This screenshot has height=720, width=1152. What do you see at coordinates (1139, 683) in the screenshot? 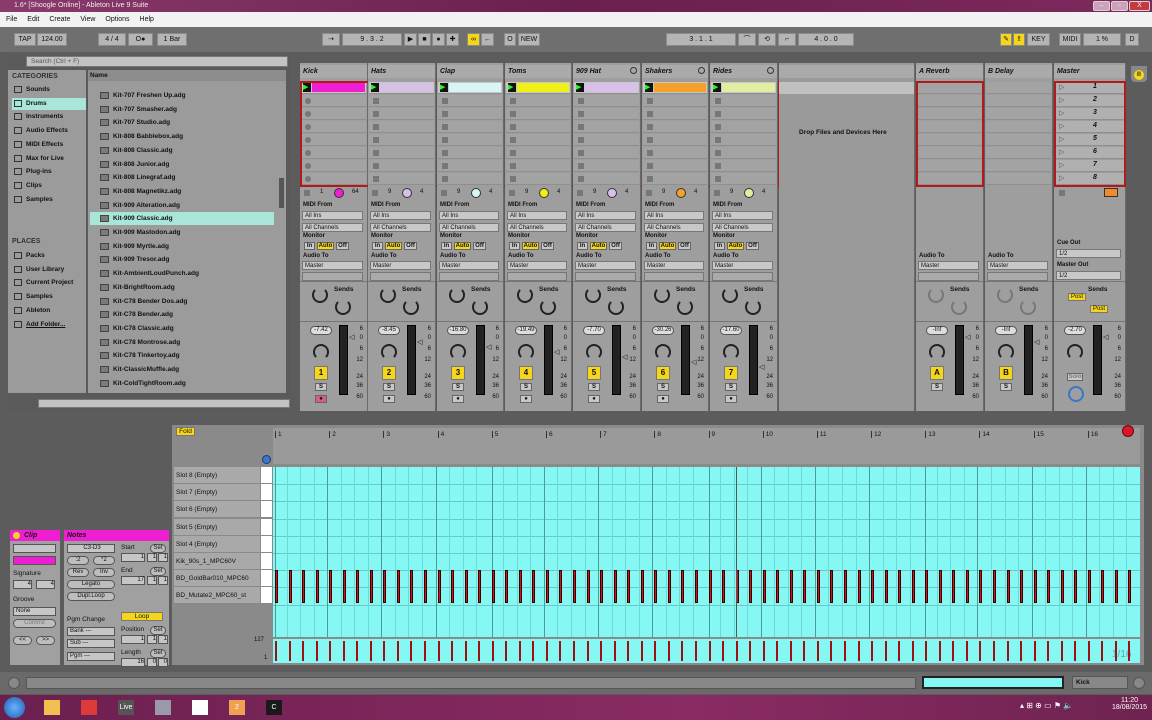
I see `detail-toggle` at bounding box center [1139, 683].